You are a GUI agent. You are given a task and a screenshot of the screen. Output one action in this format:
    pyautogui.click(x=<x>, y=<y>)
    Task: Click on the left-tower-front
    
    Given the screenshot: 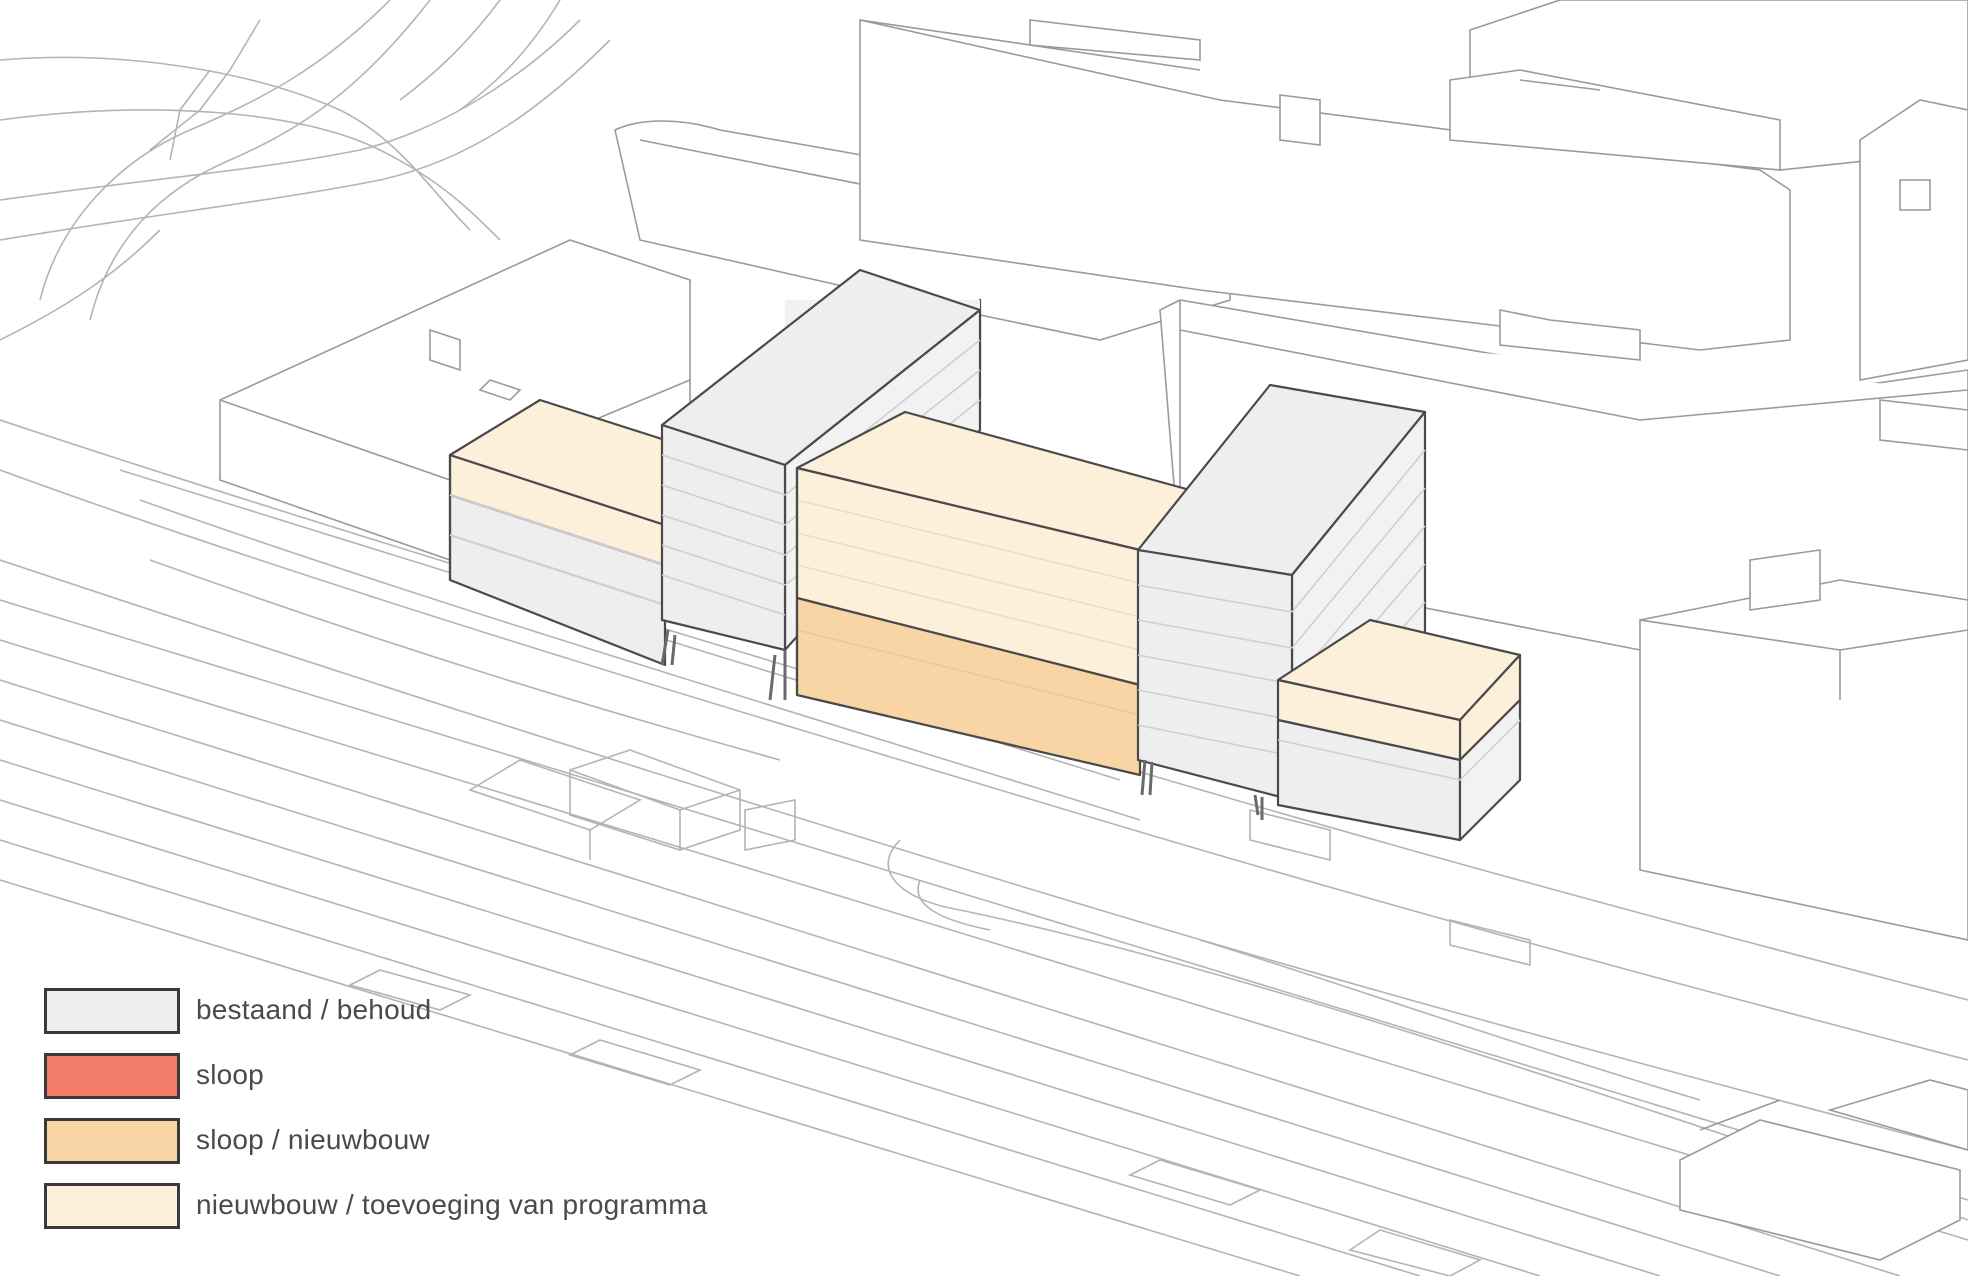 What is the action you would take?
    pyautogui.click(x=723, y=537)
    